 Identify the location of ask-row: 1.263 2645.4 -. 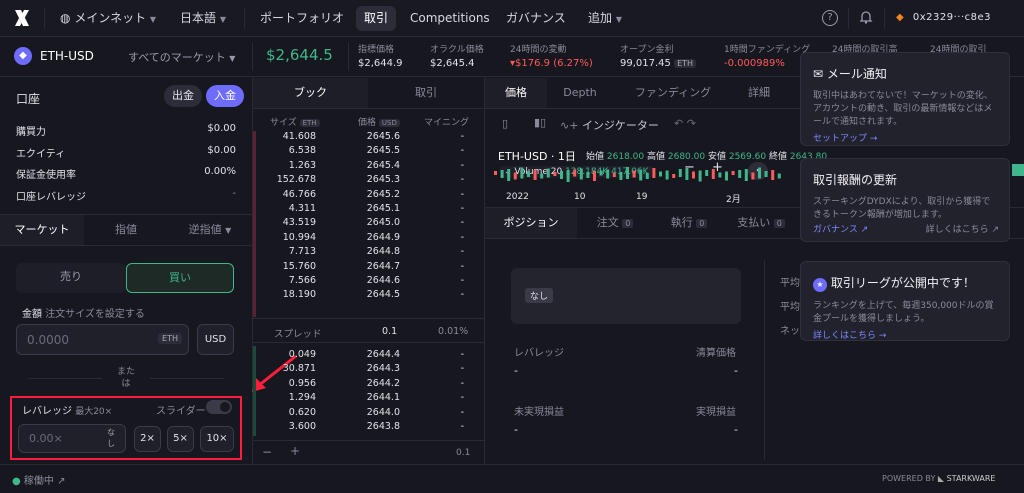
(364, 167).